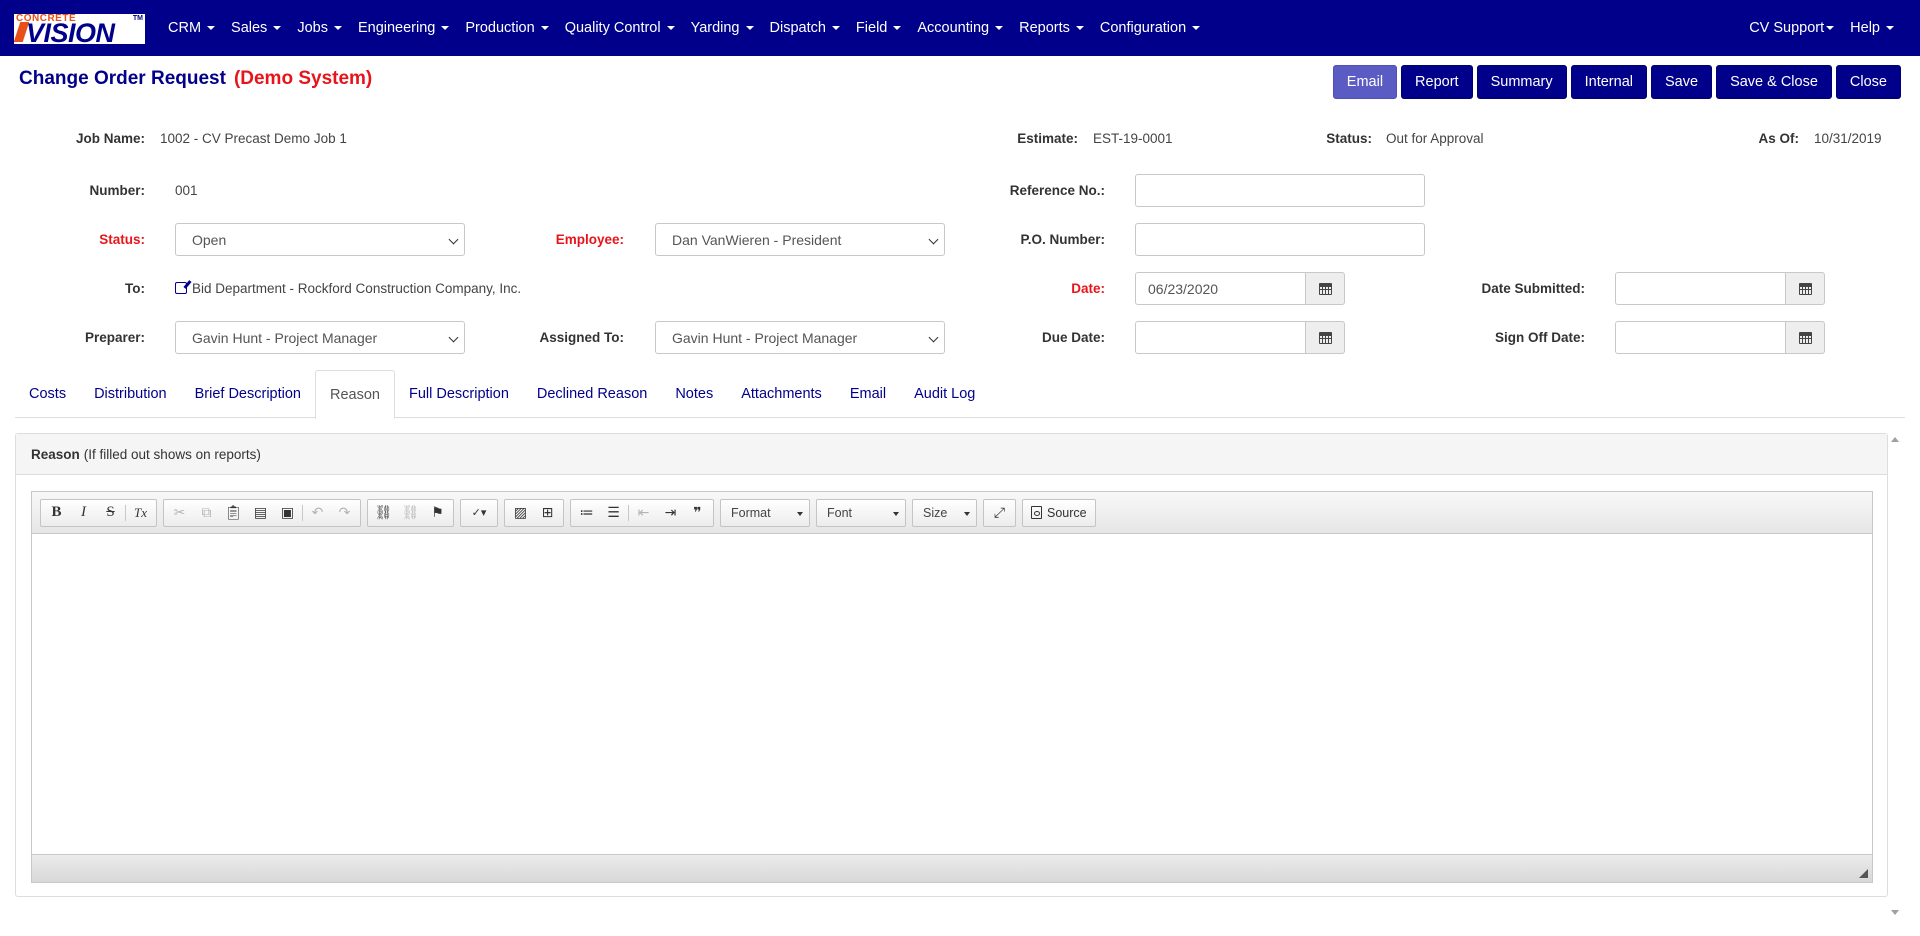 This screenshot has height=936, width=1920. What do you see at coordinates (620, 28) in the screenshot?
I see `nav-quality-control: Quality Control` at bounding box center [620, 28].